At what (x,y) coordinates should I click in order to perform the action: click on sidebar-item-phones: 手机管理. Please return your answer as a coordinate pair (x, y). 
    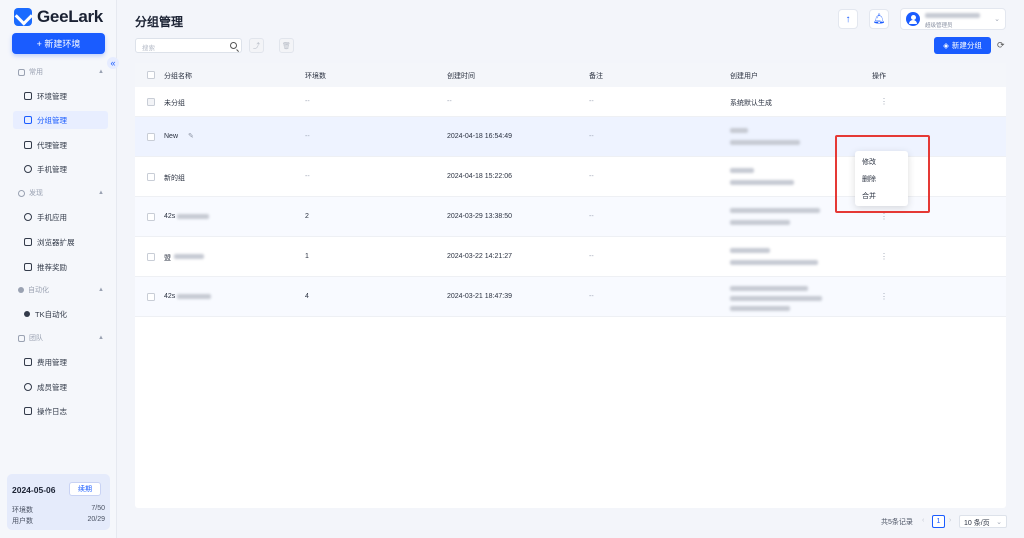
    Looking at the image, I should click on (60, 169).